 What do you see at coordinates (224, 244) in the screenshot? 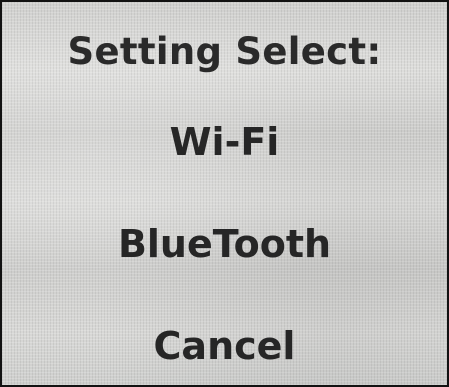
I see `bluetooth-option: BlueTooth` at bounding box center [224, 244].